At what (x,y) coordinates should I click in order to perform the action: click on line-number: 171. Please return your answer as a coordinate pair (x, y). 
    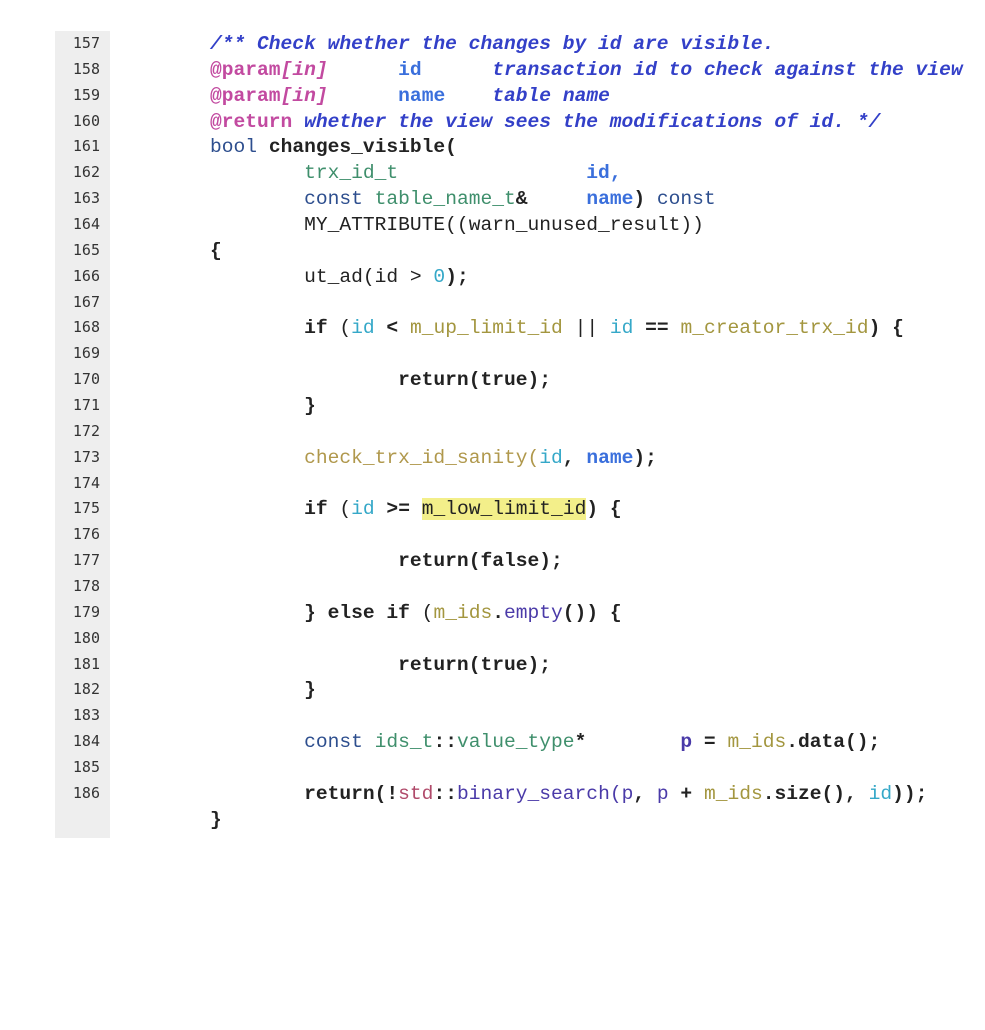
    Looking at the image, I should click on (82, 406).